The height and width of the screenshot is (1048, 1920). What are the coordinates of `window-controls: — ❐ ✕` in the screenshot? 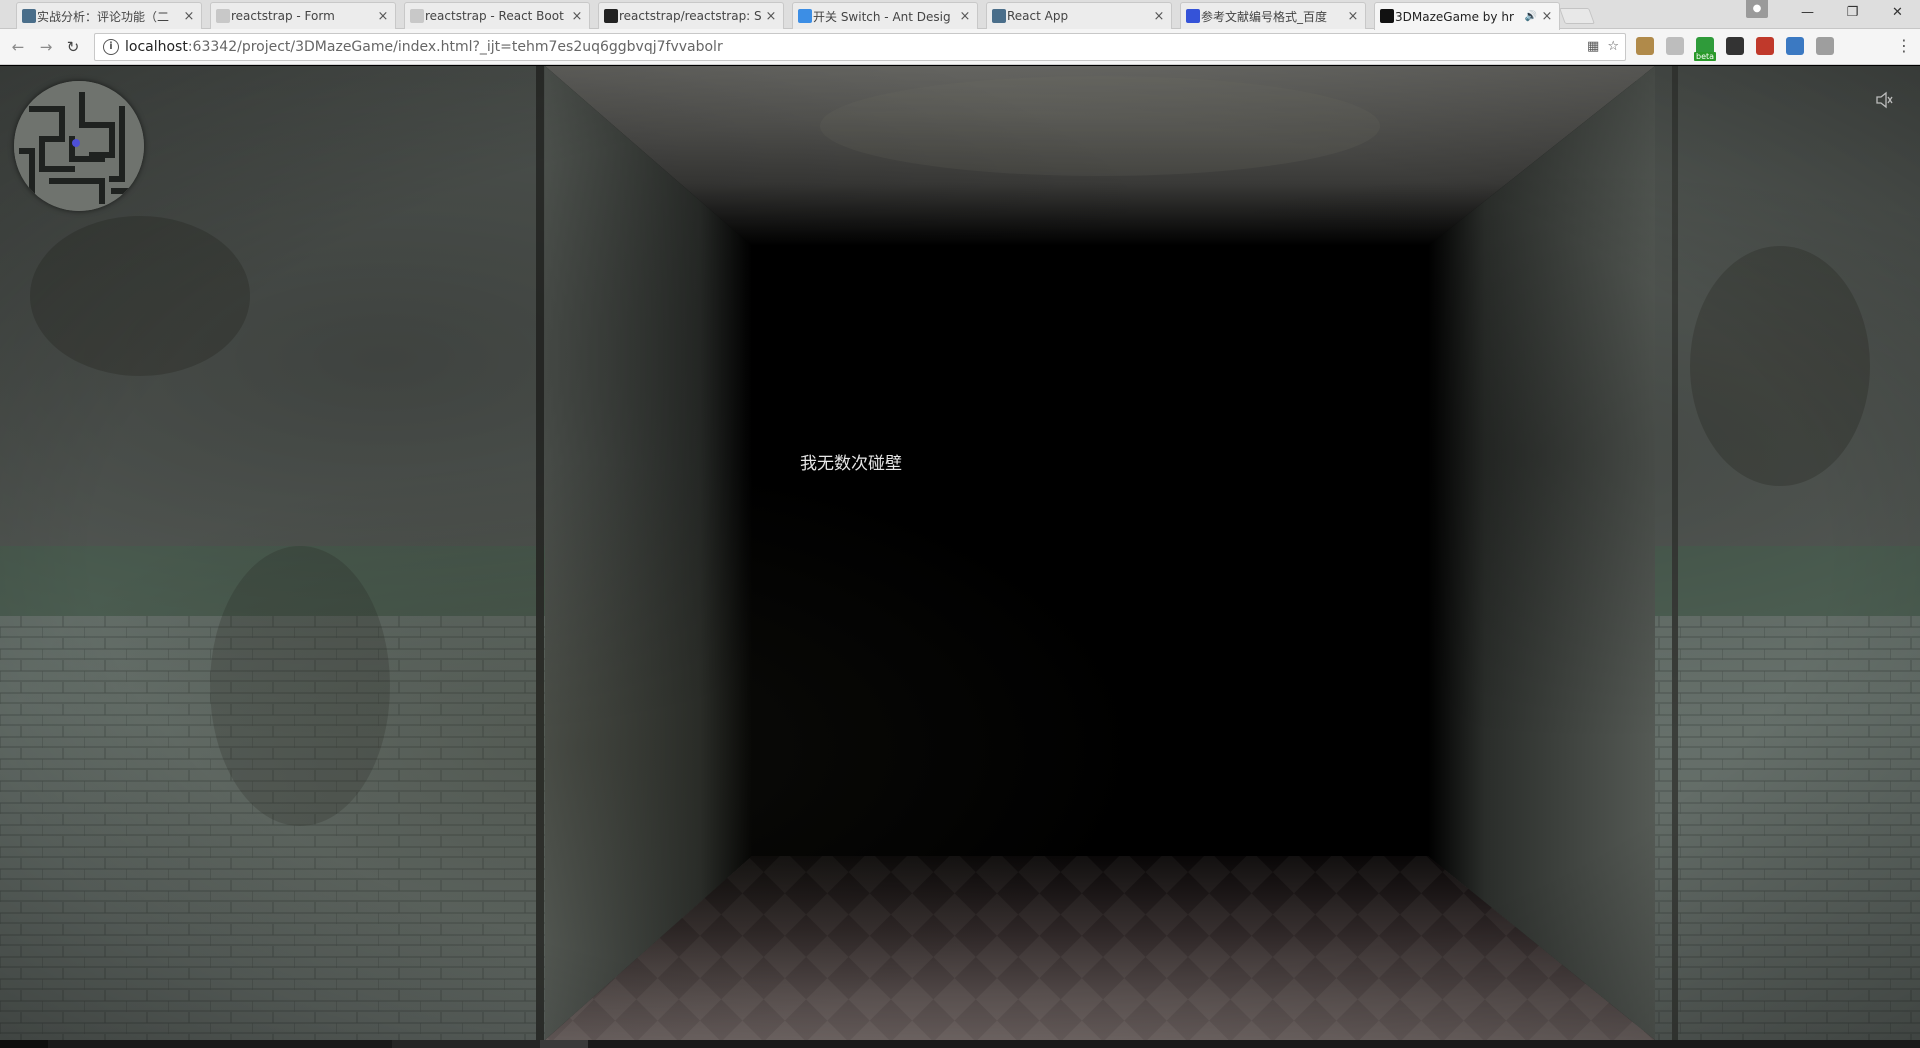 It's located at (1852, 13).